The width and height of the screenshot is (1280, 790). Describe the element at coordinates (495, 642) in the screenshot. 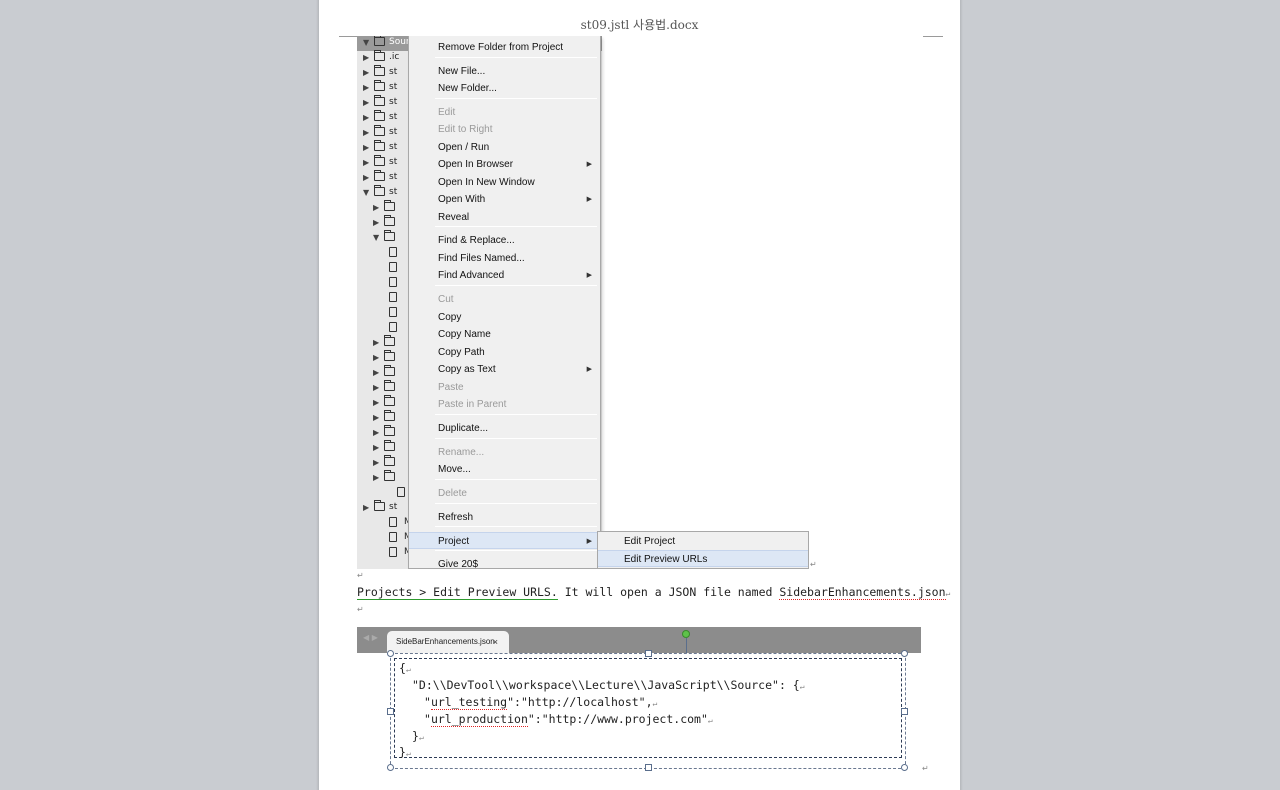

I see `tab-close-icon: ×` at that location.